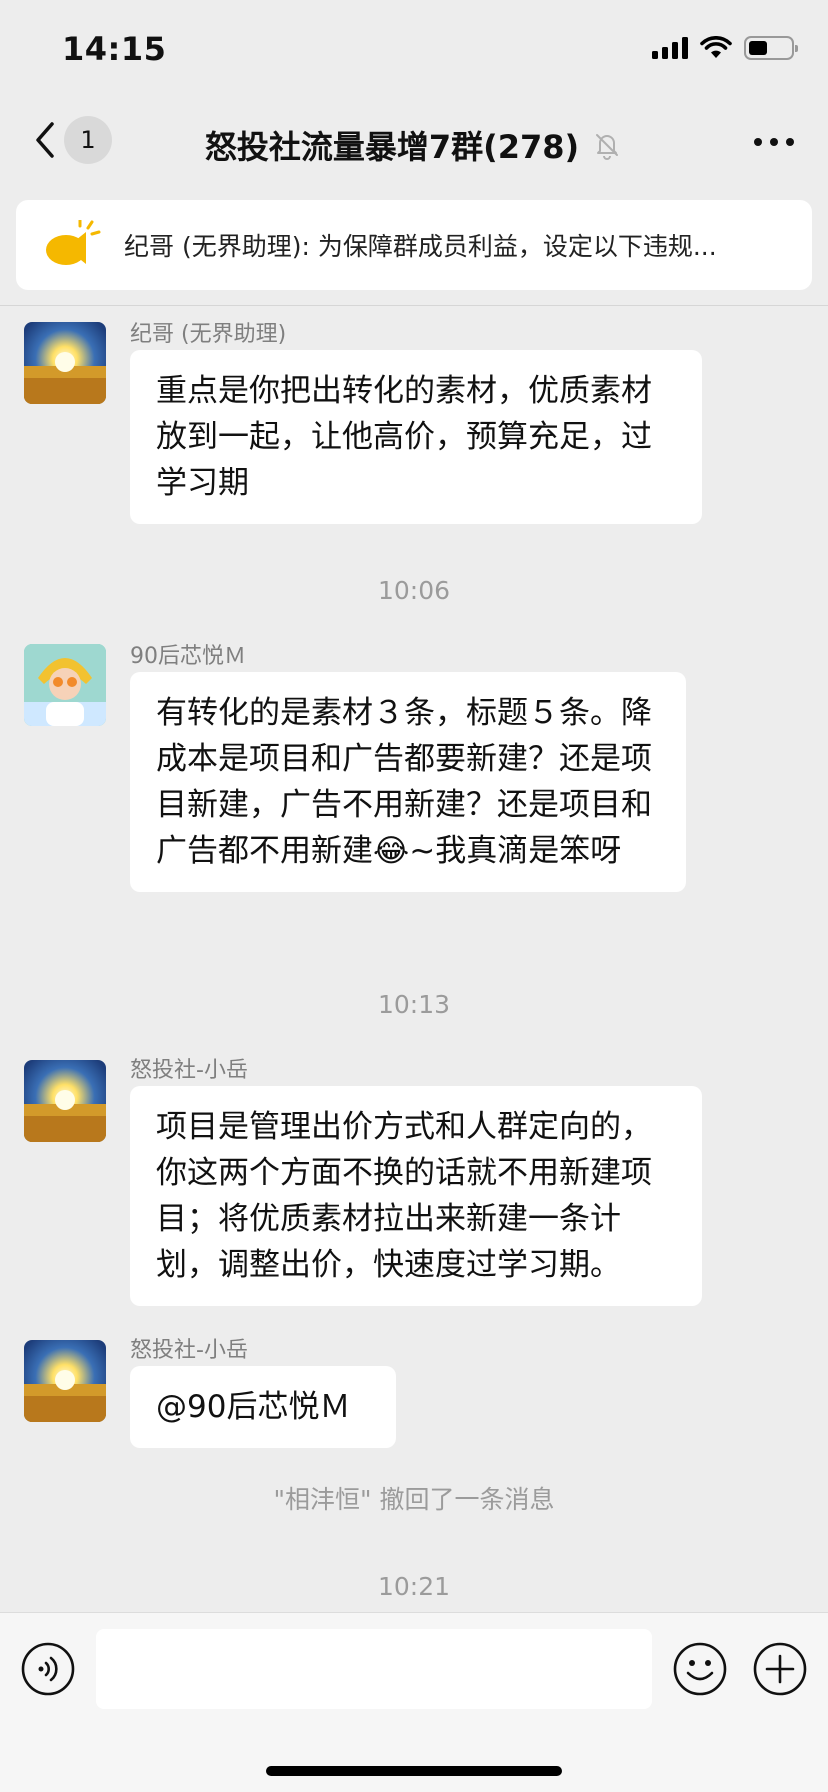  I want to click on nav-title-bar: 怒投社流量暴增7群(278), so click(414, 145).